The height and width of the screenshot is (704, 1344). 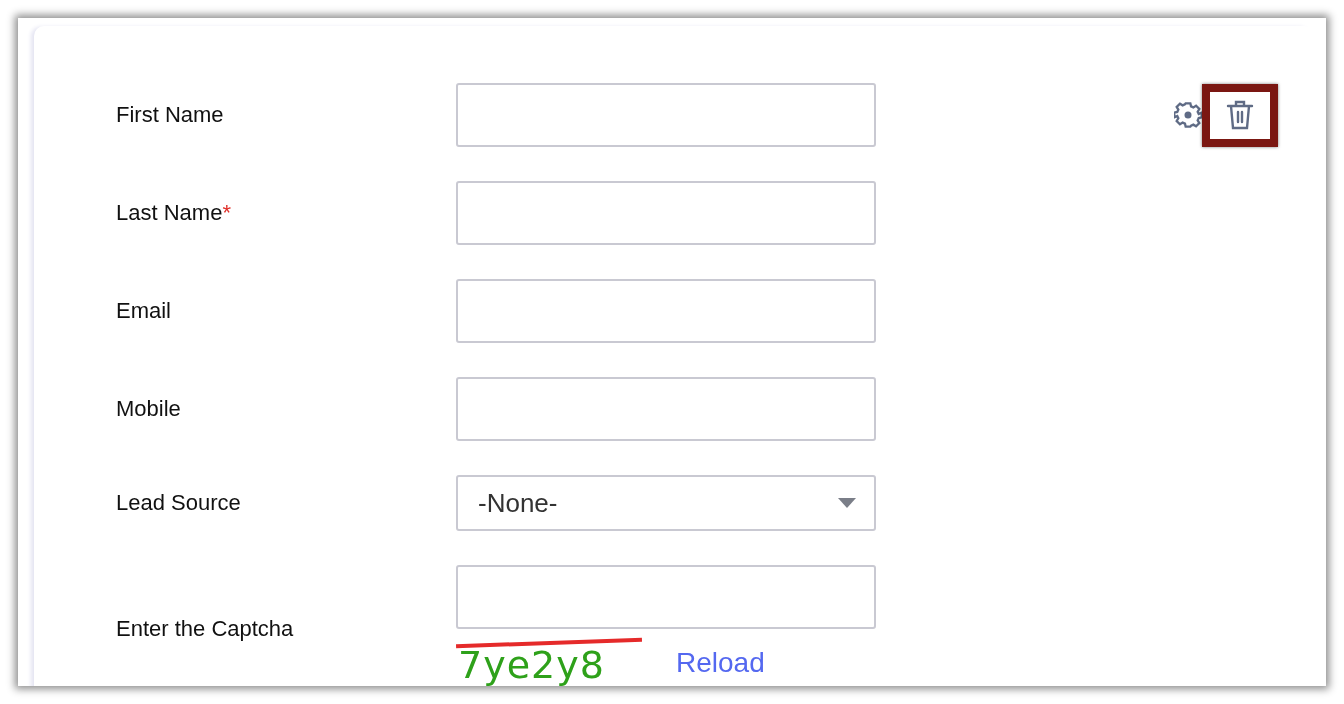 I want to click on reload-link: Reload, so click(x=720, y=663).